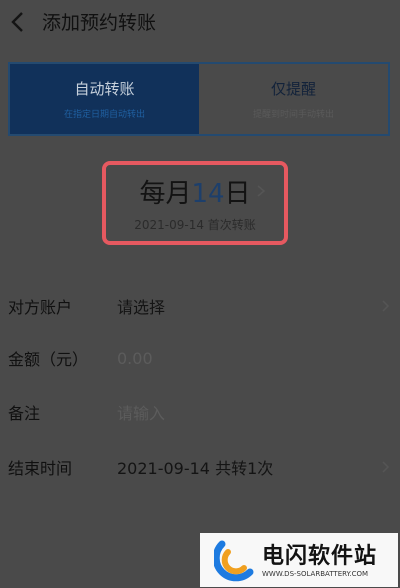  What do you see at coordinates (200, 412) in the screenshot?
I see `remark-row: 备注 请输入` at bounding box center [200, 412].